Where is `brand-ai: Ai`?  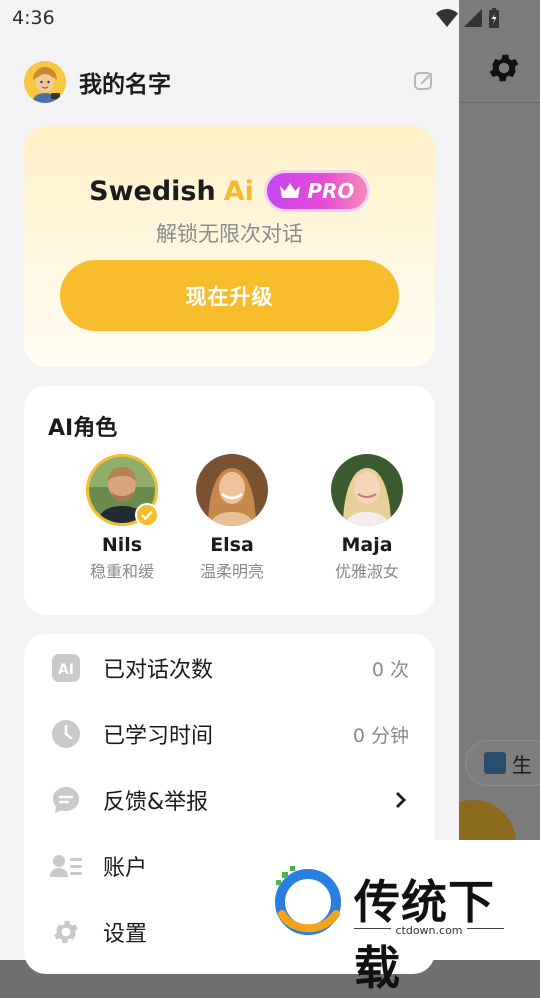
brand-ai: Ai is located at coordinates (238, 191).